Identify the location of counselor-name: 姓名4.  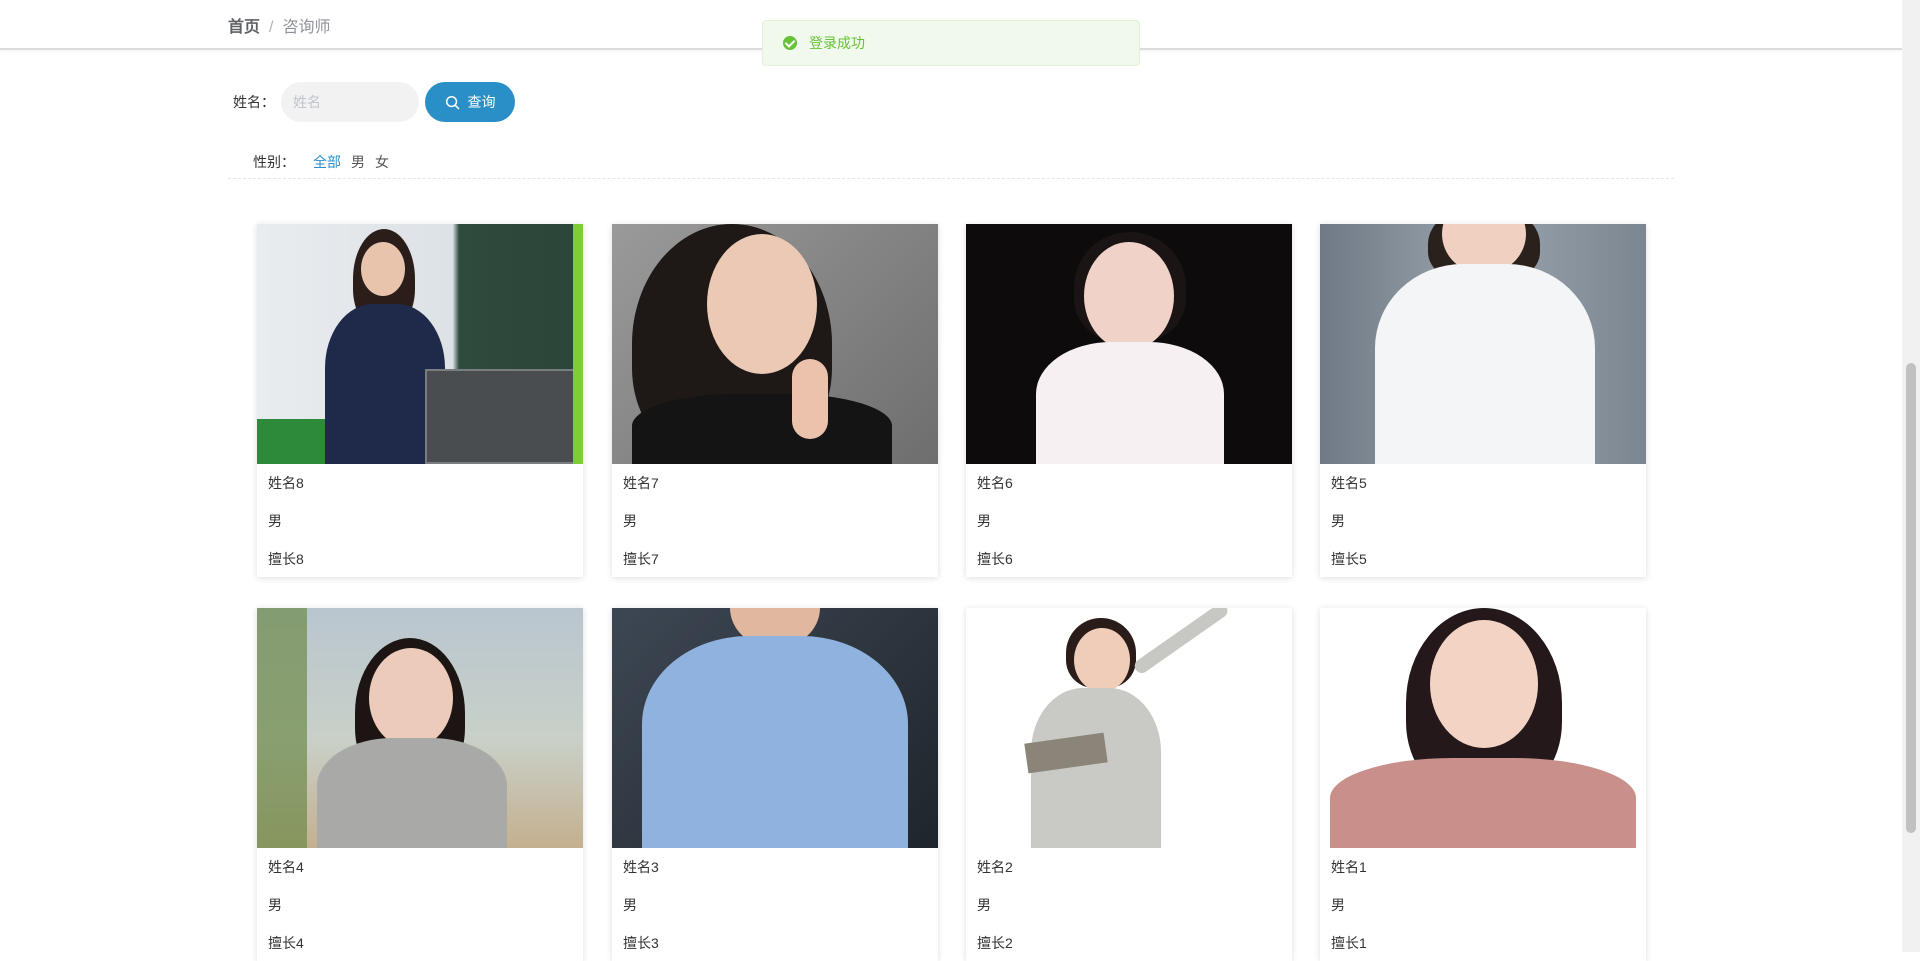
(286, 867).